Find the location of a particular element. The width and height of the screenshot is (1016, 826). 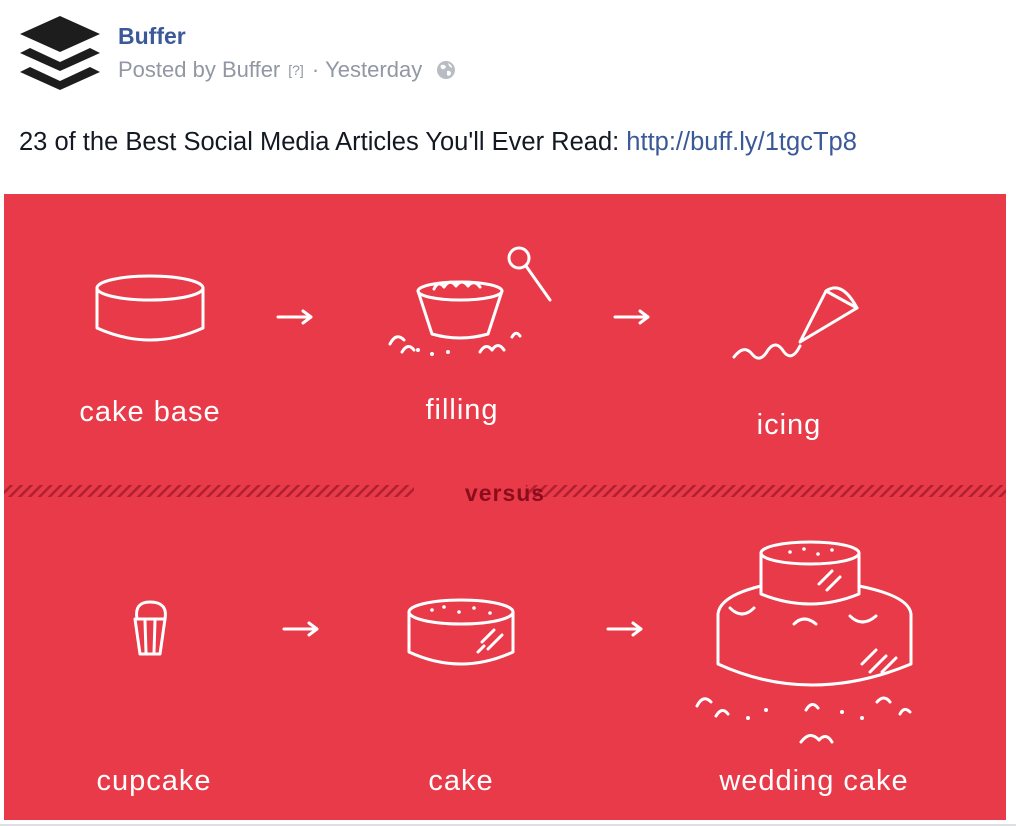

cake-icon is located at coordinates (461, 632).